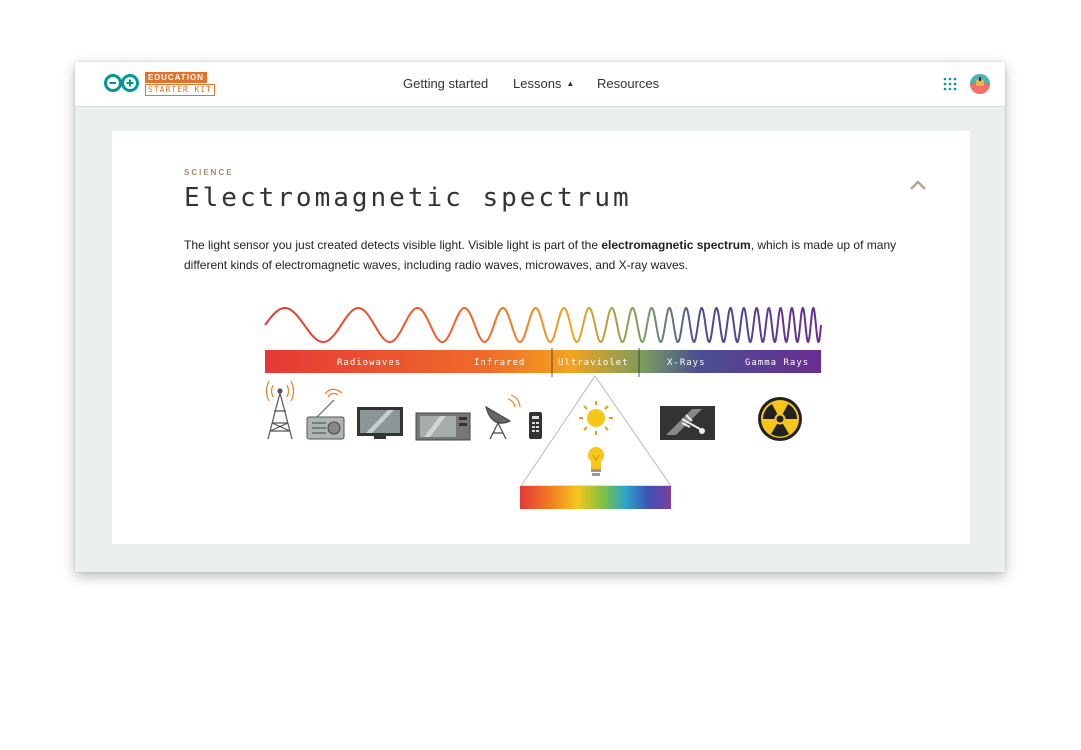  I want to click on nav-resources-label: Resources, so click(628, 83).